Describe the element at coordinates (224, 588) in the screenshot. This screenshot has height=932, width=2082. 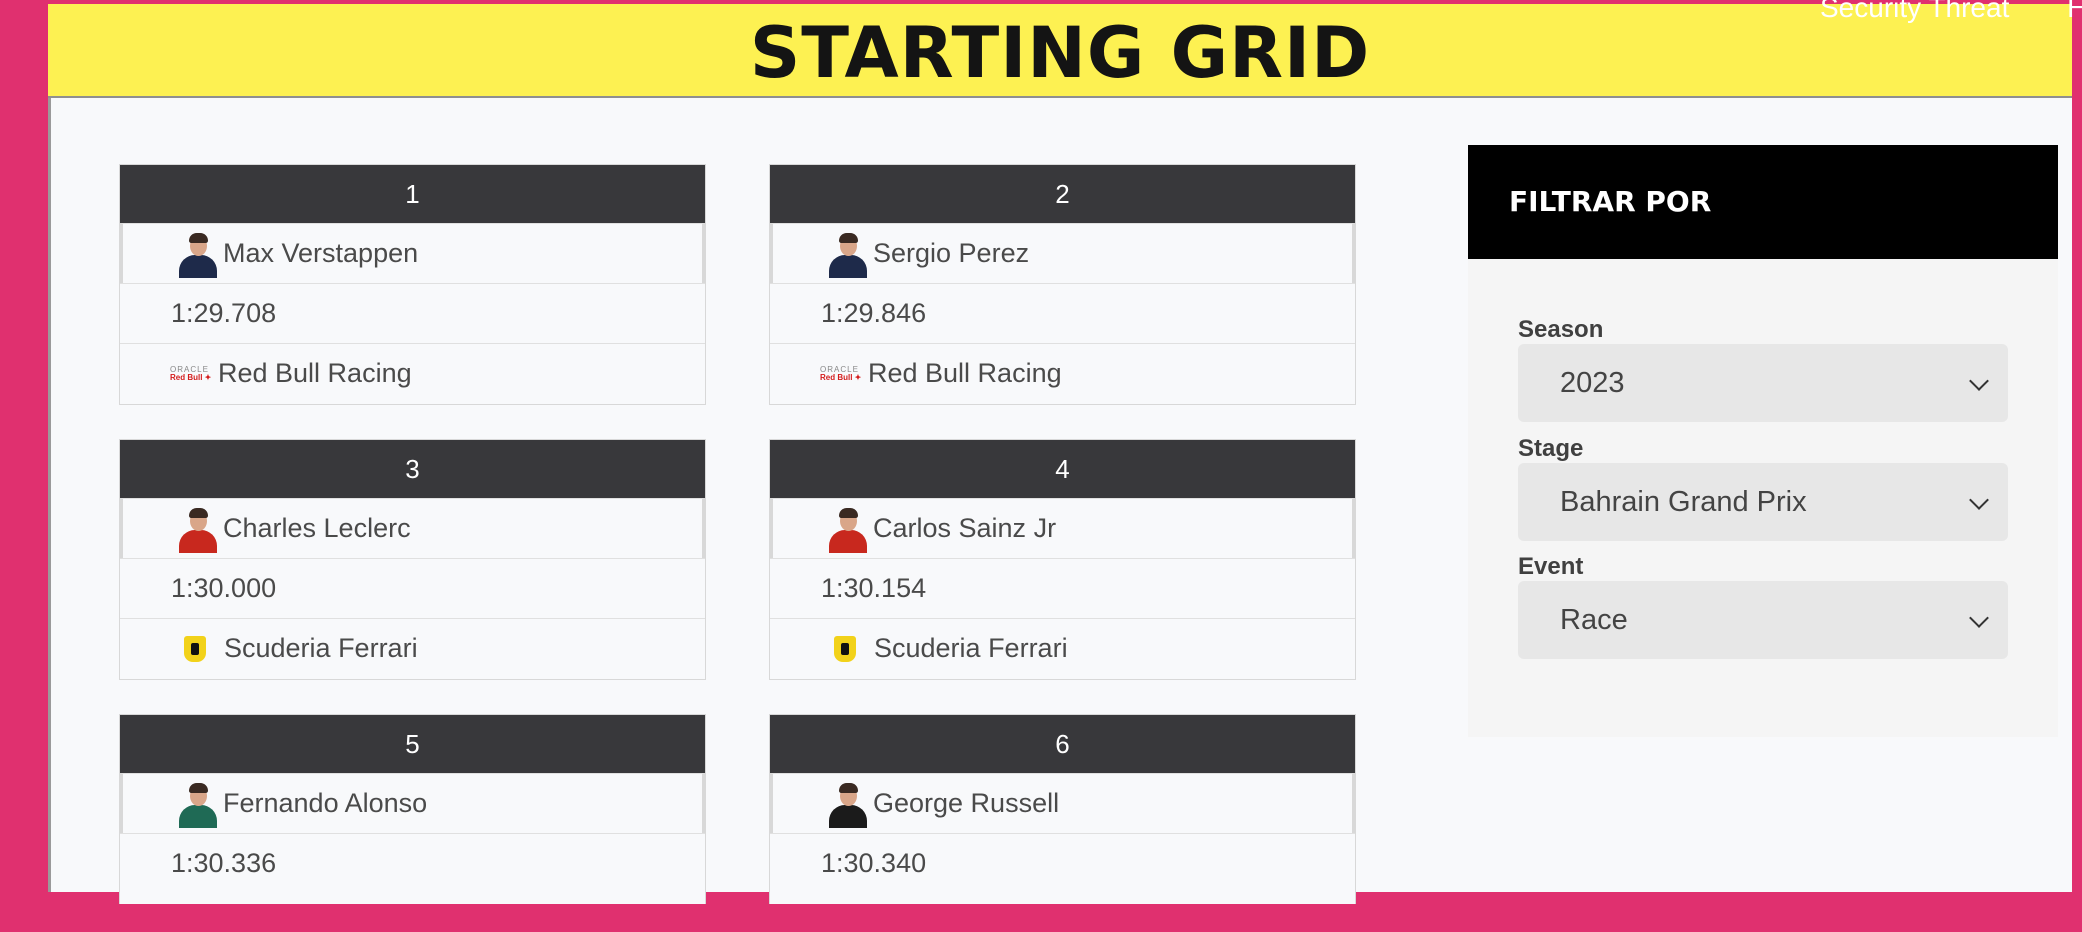
I see `lap-time: 1:30.000` at that location.